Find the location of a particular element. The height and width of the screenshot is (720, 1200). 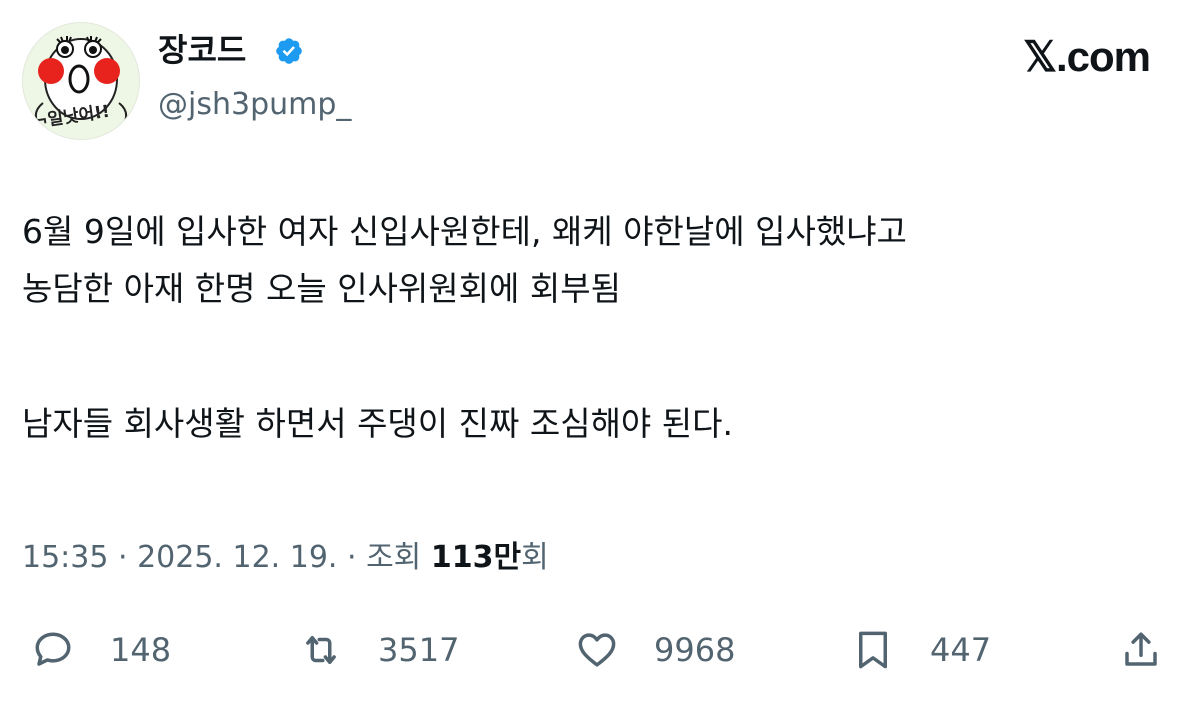

retweet-button: 3517 is located at coordinates (379, 650).